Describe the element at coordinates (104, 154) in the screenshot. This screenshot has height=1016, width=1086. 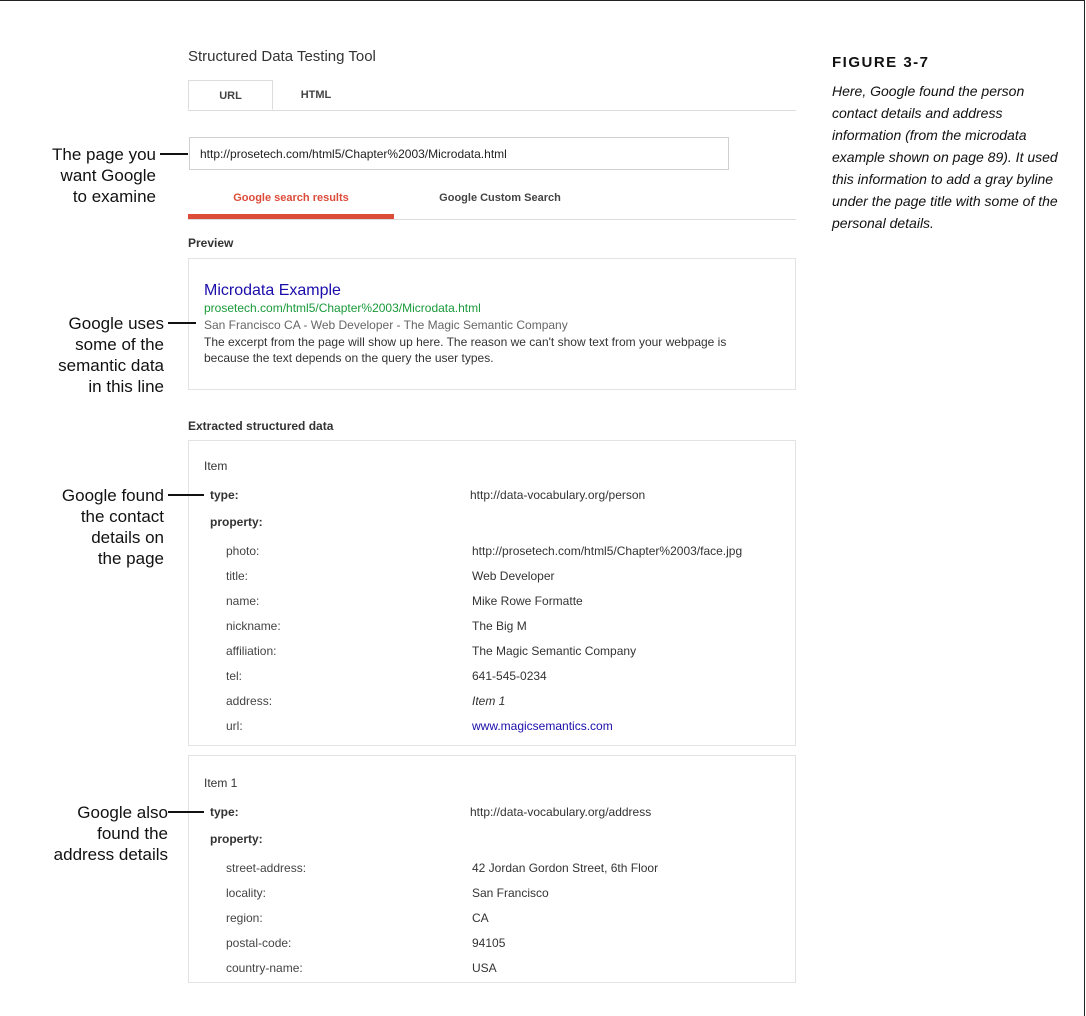
I see `callout-line: The page you` at that location.